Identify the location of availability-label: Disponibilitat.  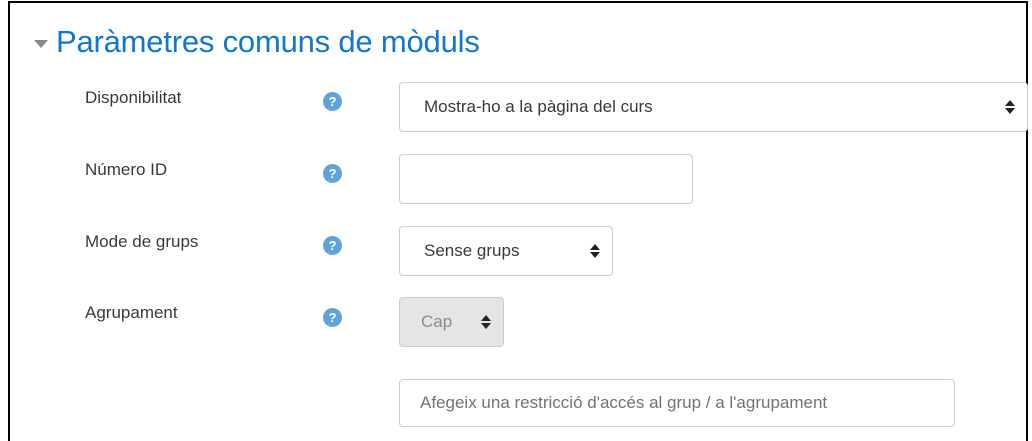
(133, 97).